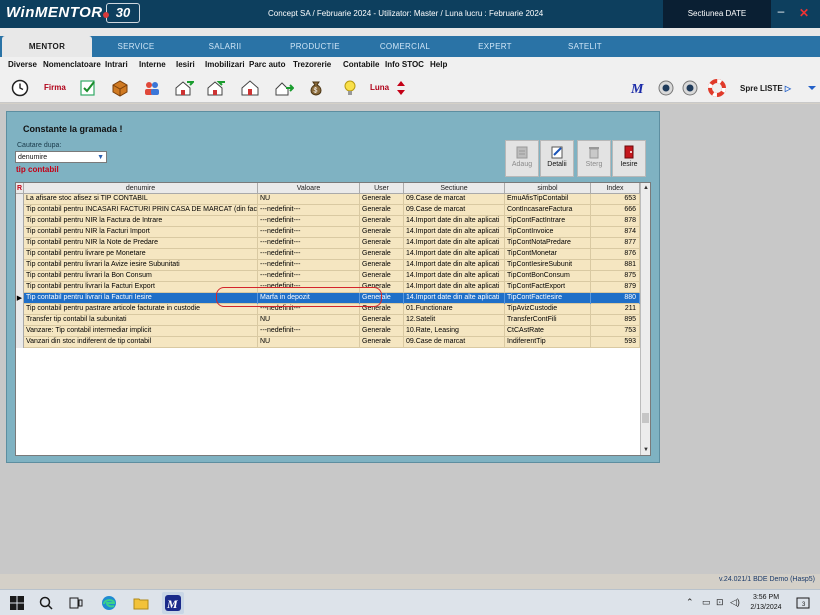 The height and width of the screenshot is (615, 820). What do you see at coordinates (615, 342) in the screenshot?
I see `cell-index: 593` at bounding box center [615, 342].